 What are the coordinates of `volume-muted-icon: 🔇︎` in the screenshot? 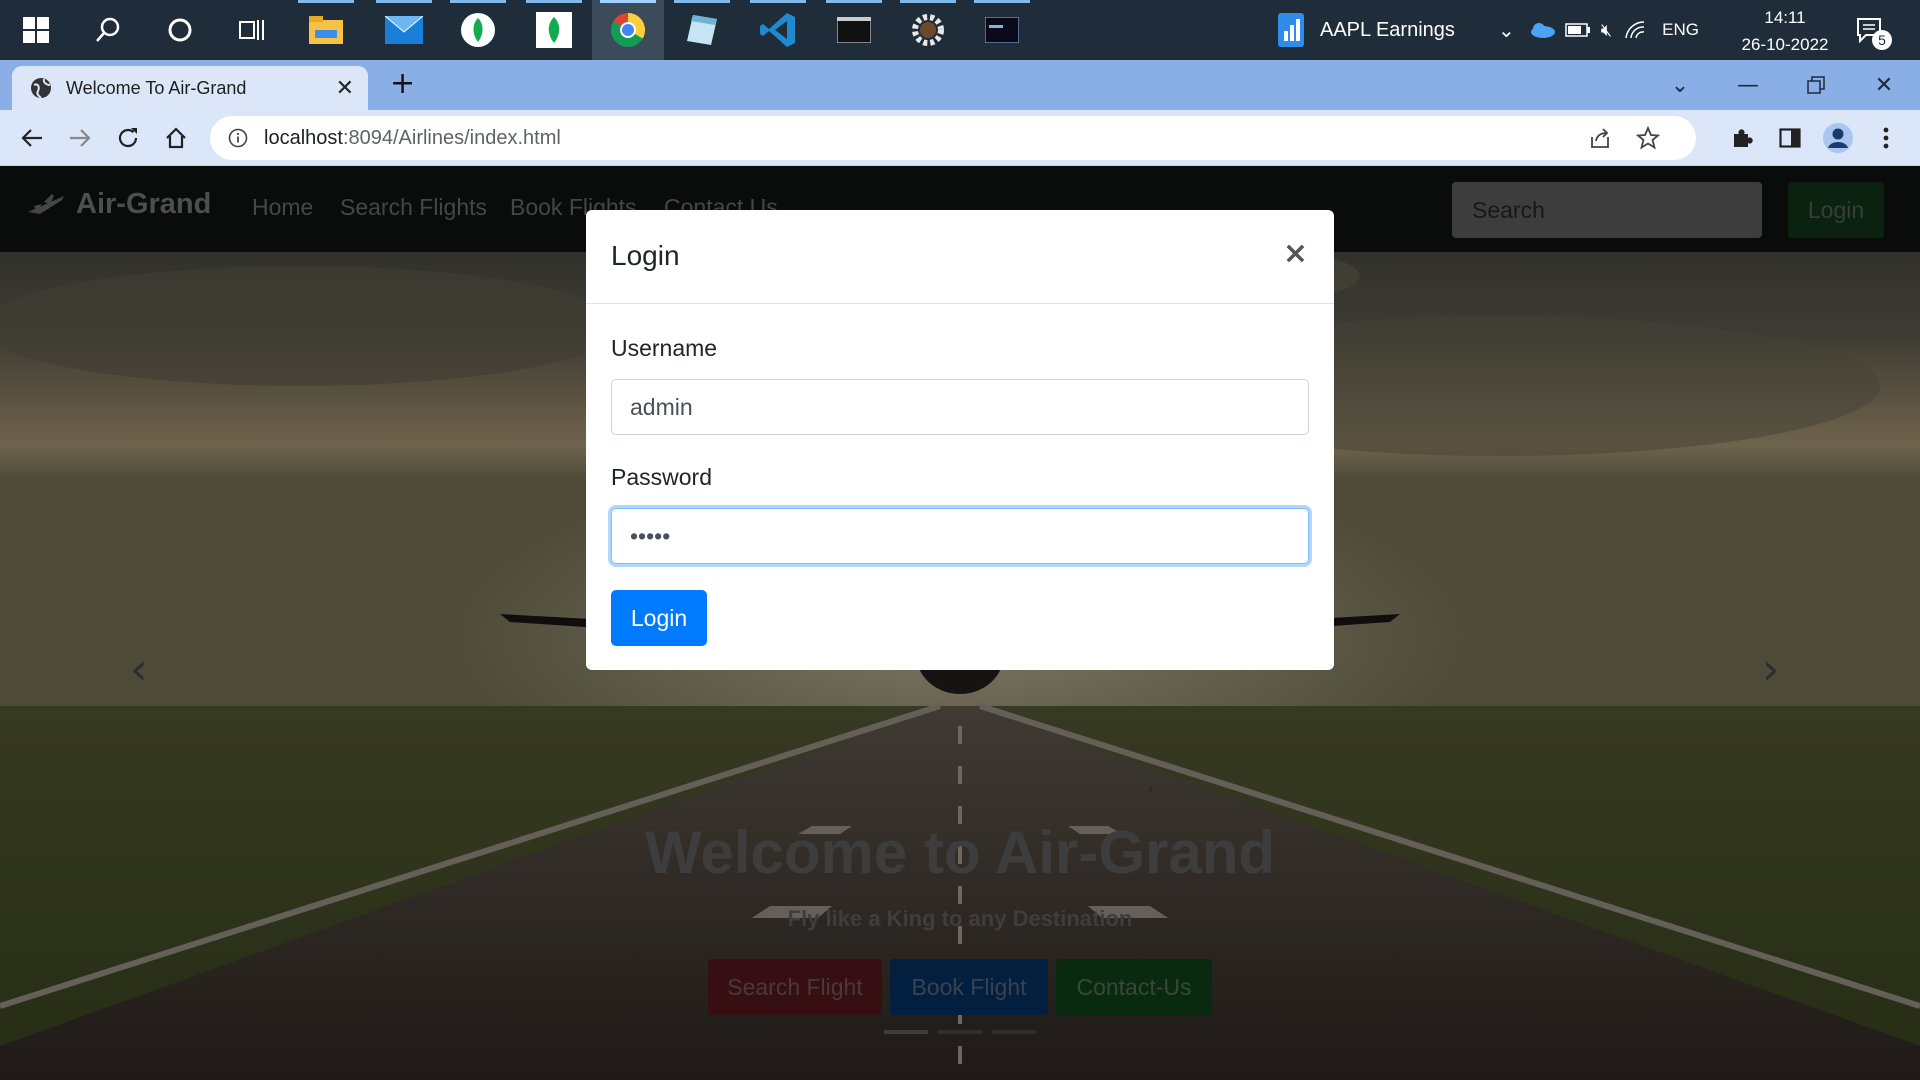 It's located at (1606, 30).